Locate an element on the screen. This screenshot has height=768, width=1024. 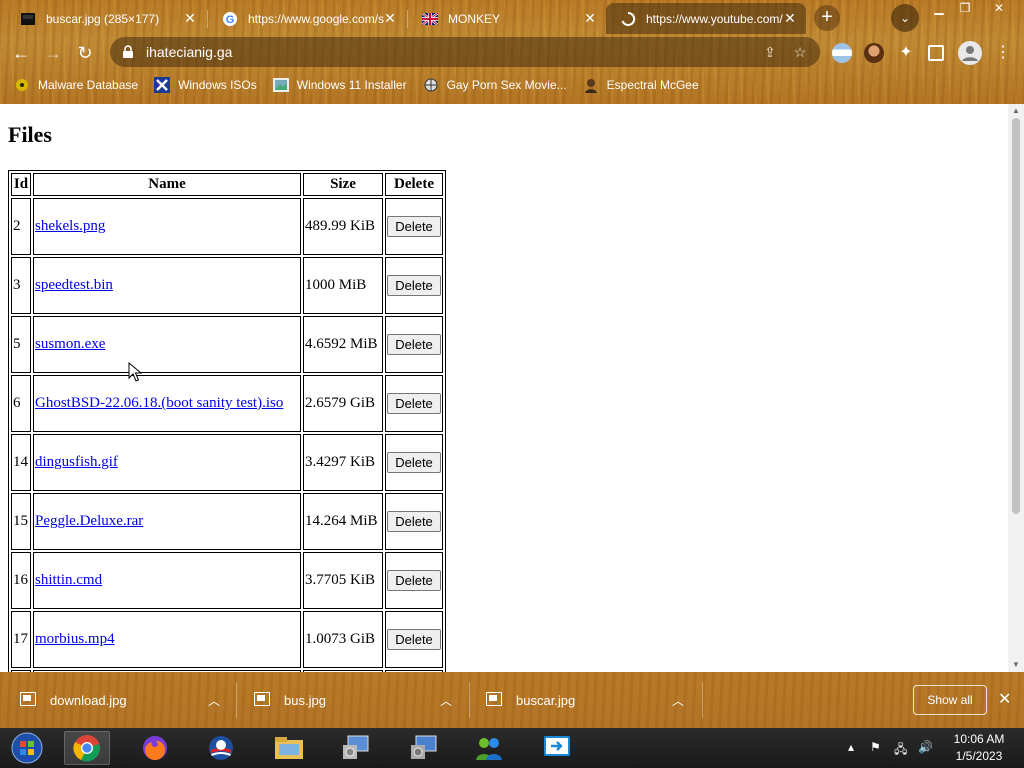
puzzle-icon: ✦ is located at coordinates (906, 53).